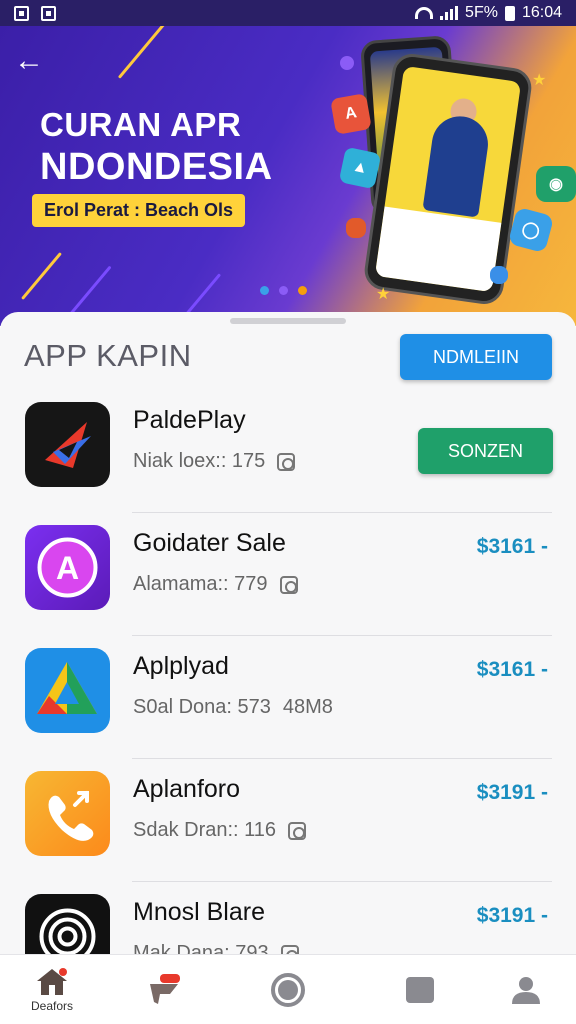 This screenshot has width=576, height=1024. What do you see at coordinates (360, 168) in the screenshot?
I see `floating-app-icon: ▲` at bounding box center [360, 168].